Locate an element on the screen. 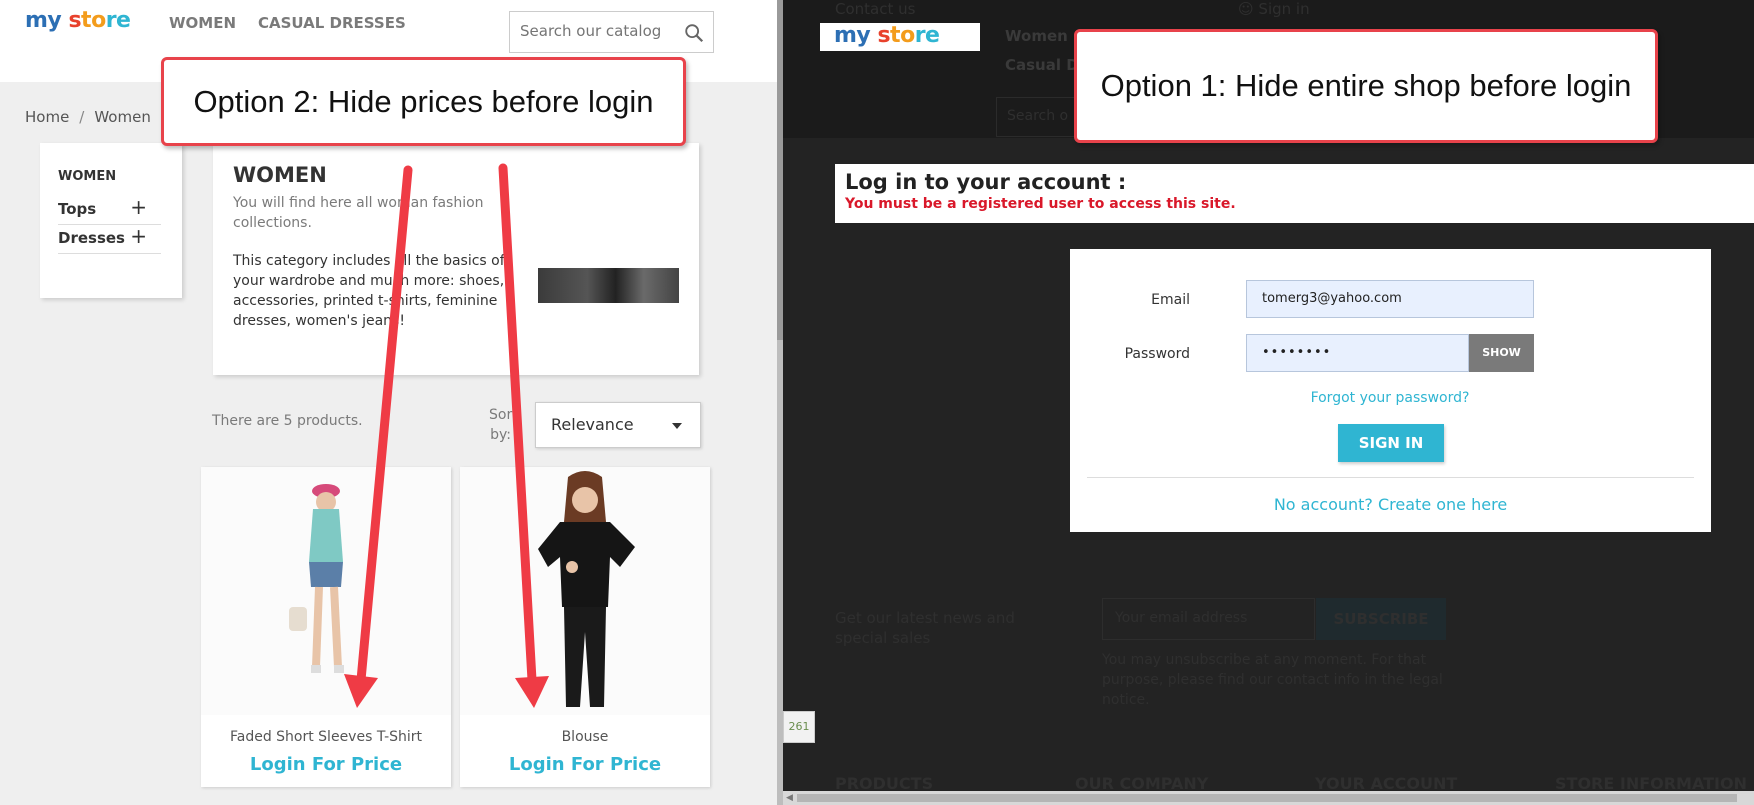  product-card: Blouse Login For Price is located at coordinates (585, 627).